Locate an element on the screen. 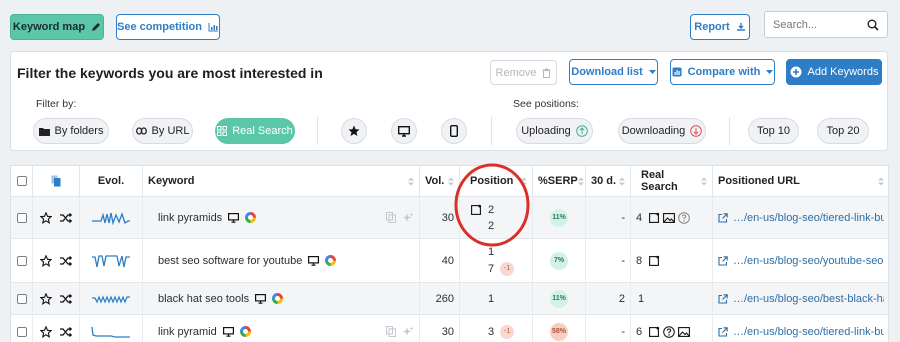 The height and width of the screenshot is (342, 900). compare-chart-icon is located at coordinates (677, 72).